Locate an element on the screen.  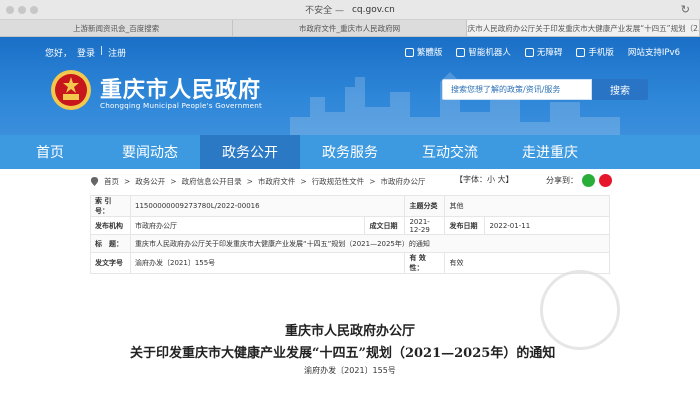
user-links: 您好， 登录 | 注册 is located at coordinates (85, 52).